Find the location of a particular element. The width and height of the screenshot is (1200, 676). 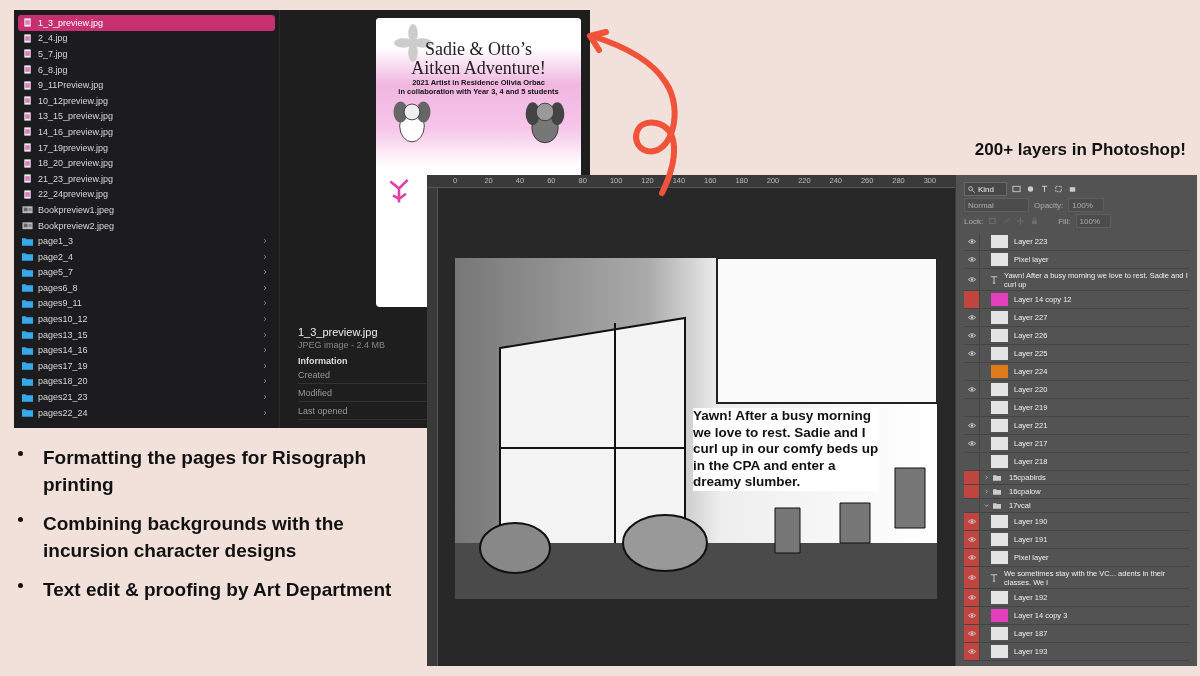

file-list-item: Bookpreview1.jpeg is located at coordinates (146, 210).